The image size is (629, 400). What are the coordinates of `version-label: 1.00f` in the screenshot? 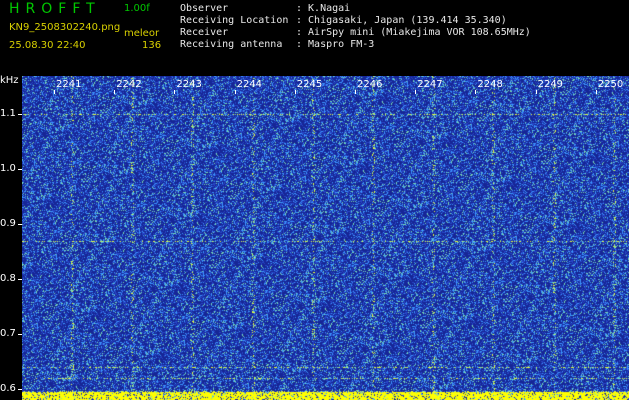 It's located at (137, 8).